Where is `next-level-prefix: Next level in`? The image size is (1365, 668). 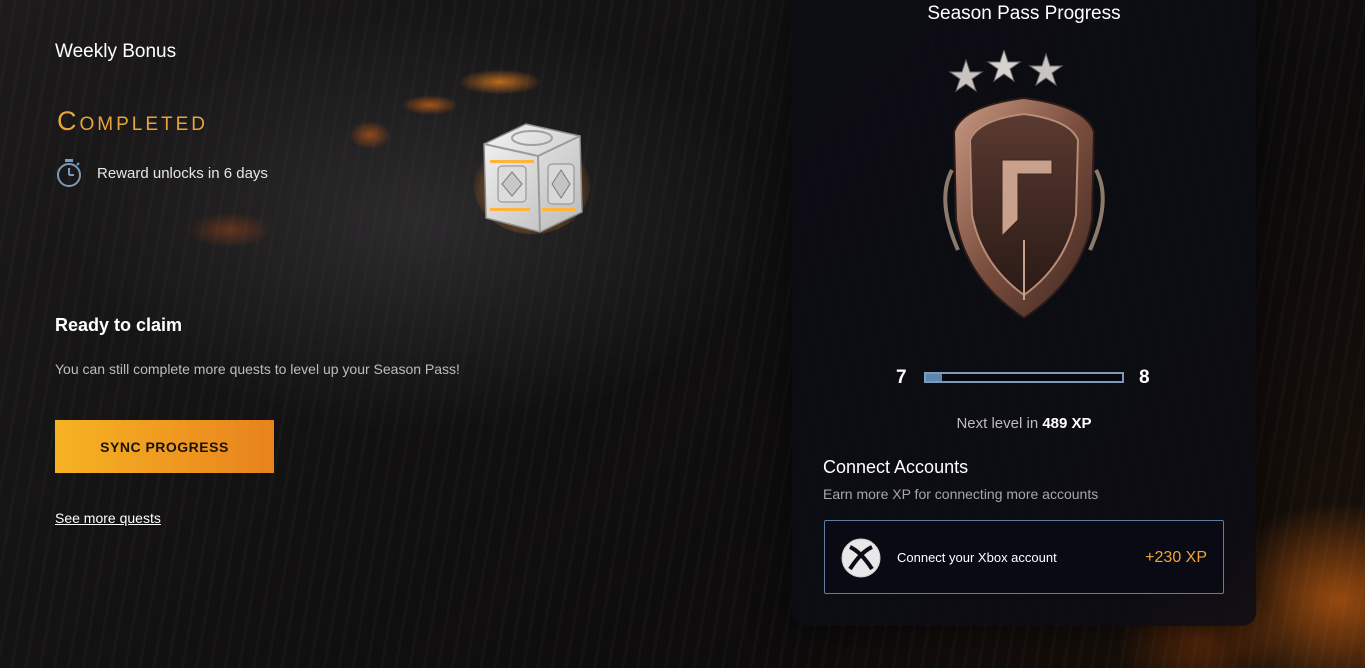 next-level-prefix: Next level in is located at coordinates (997, 423).